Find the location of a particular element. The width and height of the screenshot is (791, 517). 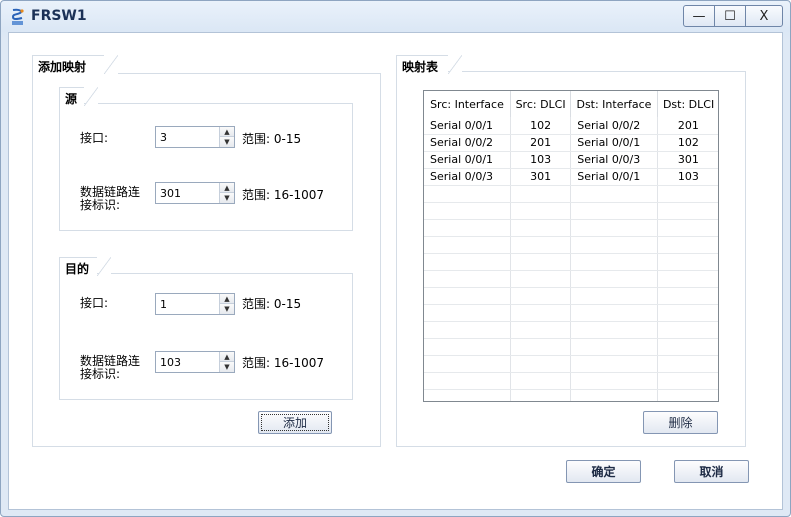

frame-relay-switch-icon is located at coordinates (17, 16).